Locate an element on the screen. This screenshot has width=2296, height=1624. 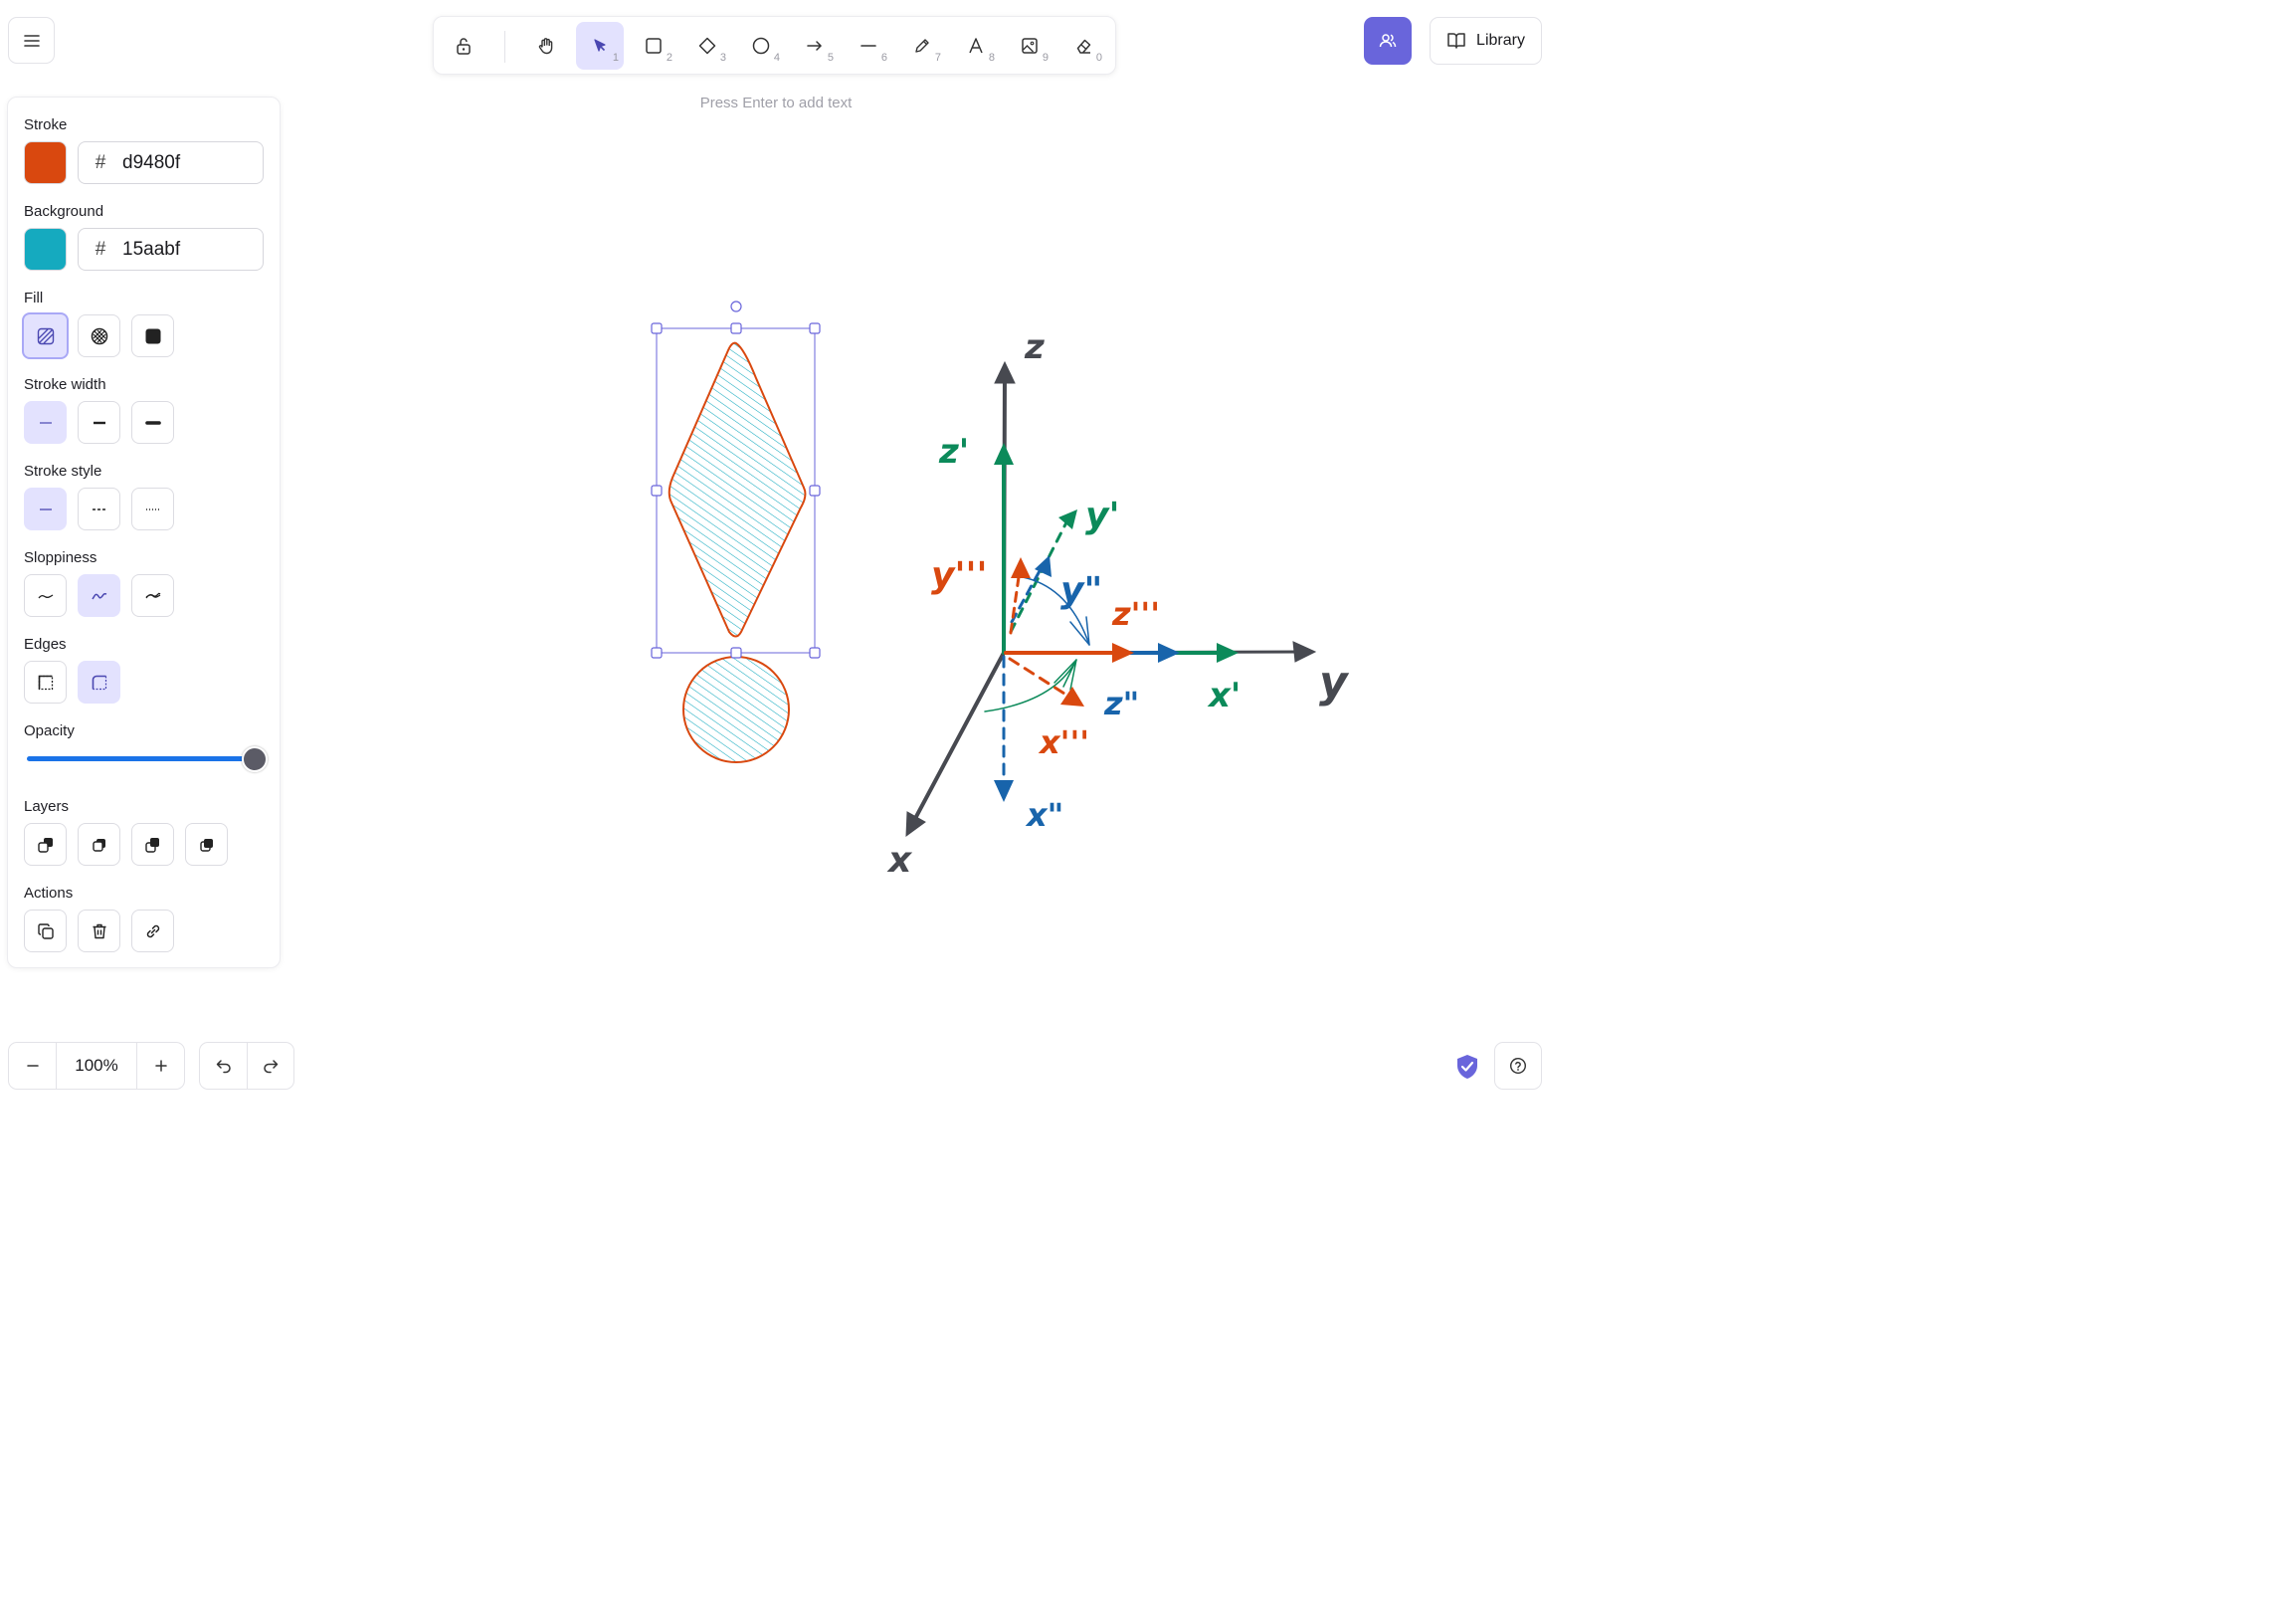
bring-to-front-button is located at coordinates (207, 845).